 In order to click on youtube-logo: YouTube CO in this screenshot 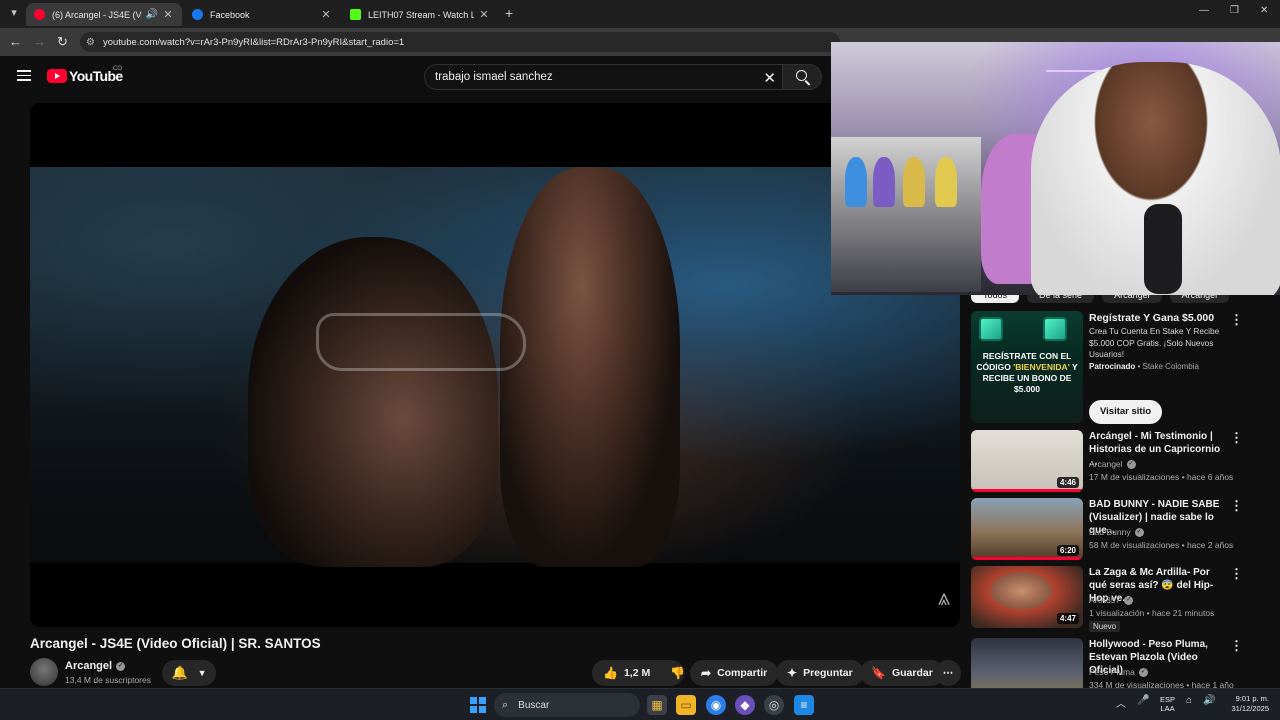, I will do `click(85, 75)`.